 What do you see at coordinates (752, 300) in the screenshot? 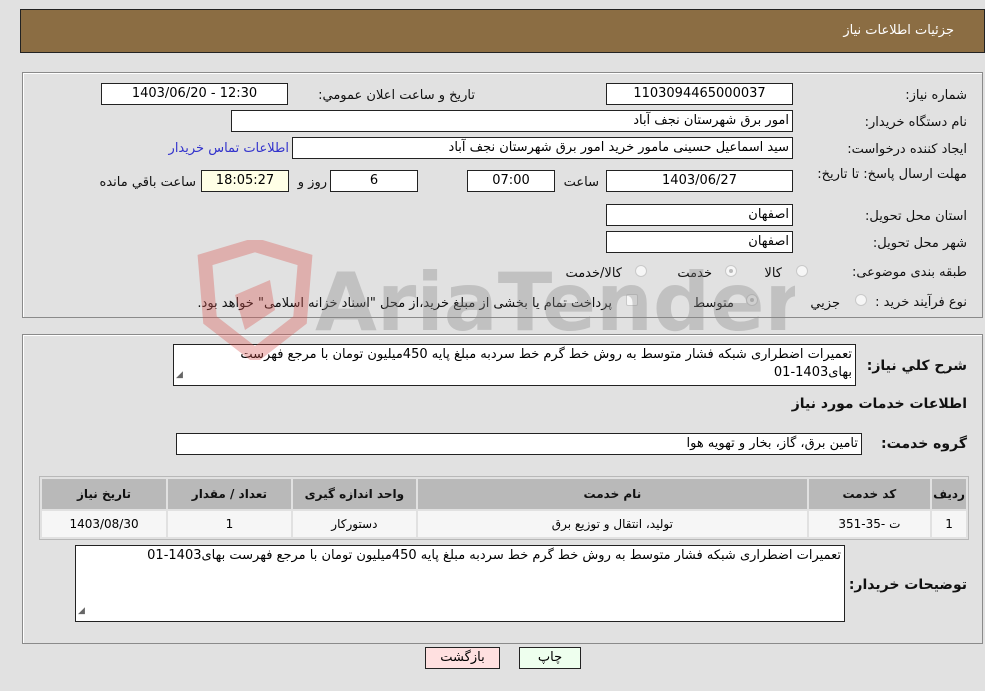
I see `purchase-type-radio-medium` at bounding box center [752, 300].